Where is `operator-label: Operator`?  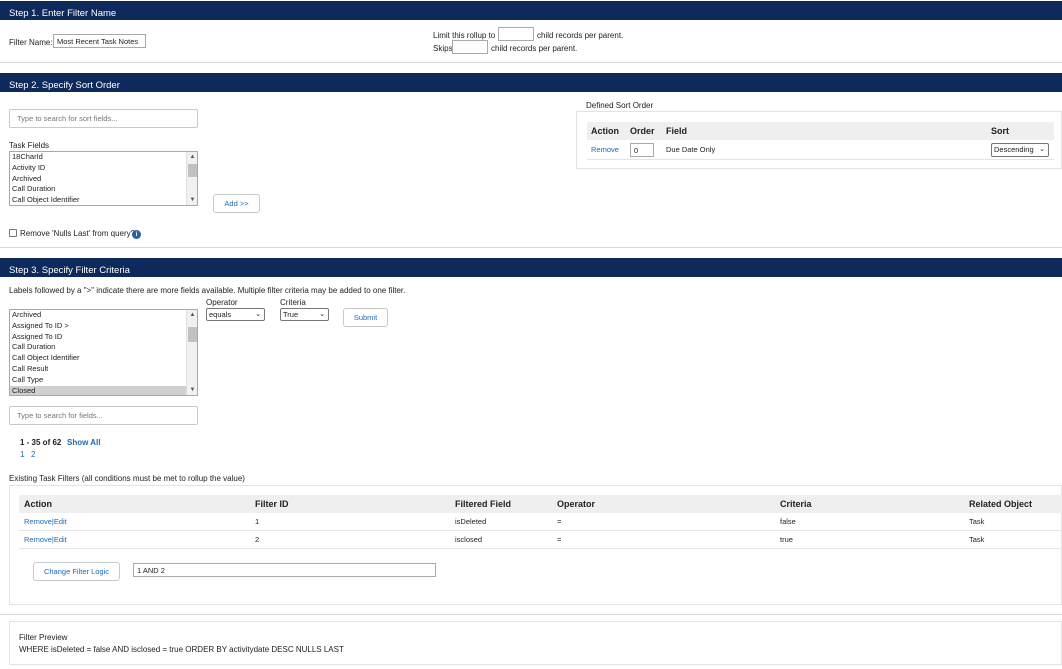
operator-label: Operator is located at coordinates (222, 302).